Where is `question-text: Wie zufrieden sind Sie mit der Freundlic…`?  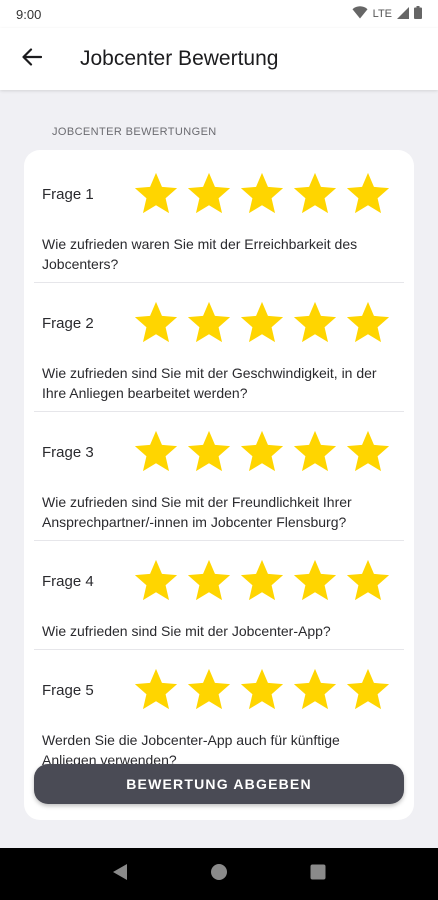
question-text: Wie zufrieden sind Sie mit der Freundlic… is located at coordinates (197, 512).